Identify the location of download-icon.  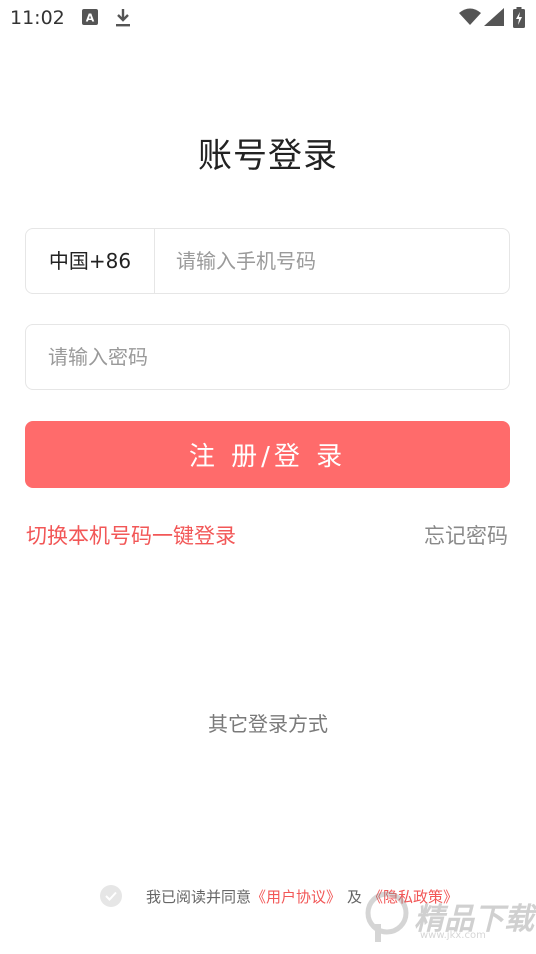
(123, 20).